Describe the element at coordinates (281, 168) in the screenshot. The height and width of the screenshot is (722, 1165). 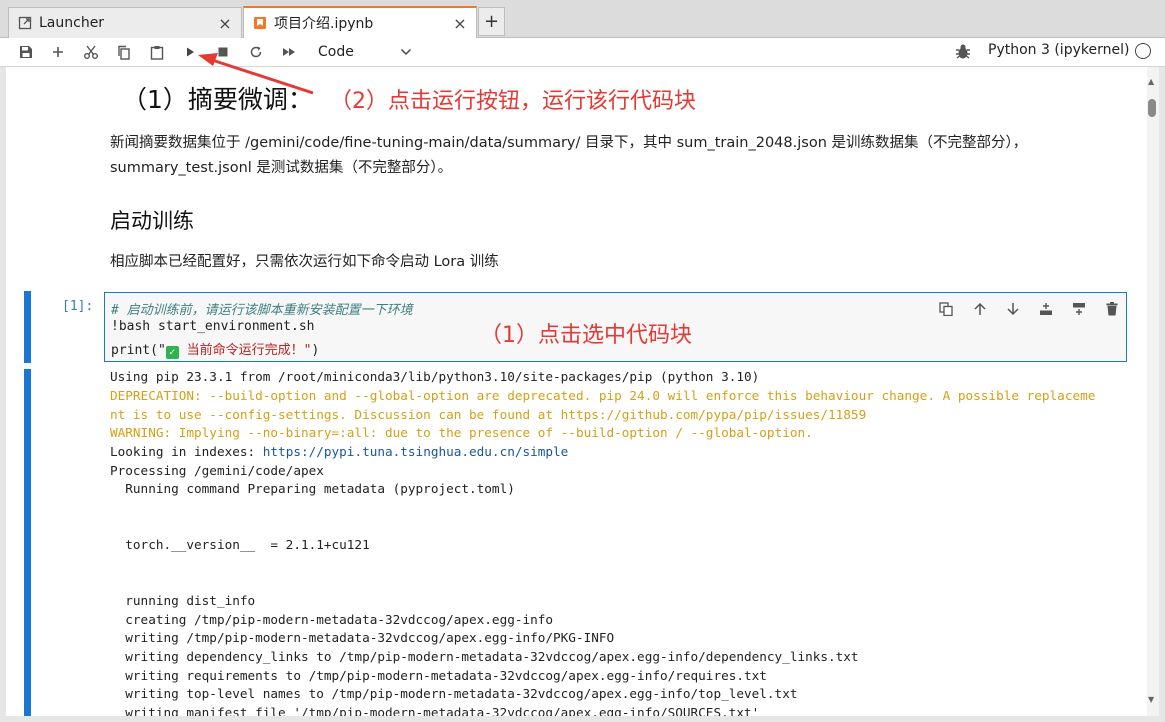
I see `markdown-paragraph-line: summary_test.jsonl 是测试数据集（不完整部分）。` at that location.